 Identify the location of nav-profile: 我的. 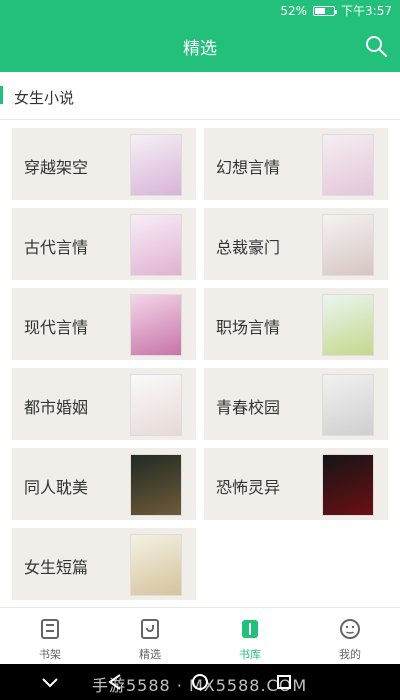
(350, 636).